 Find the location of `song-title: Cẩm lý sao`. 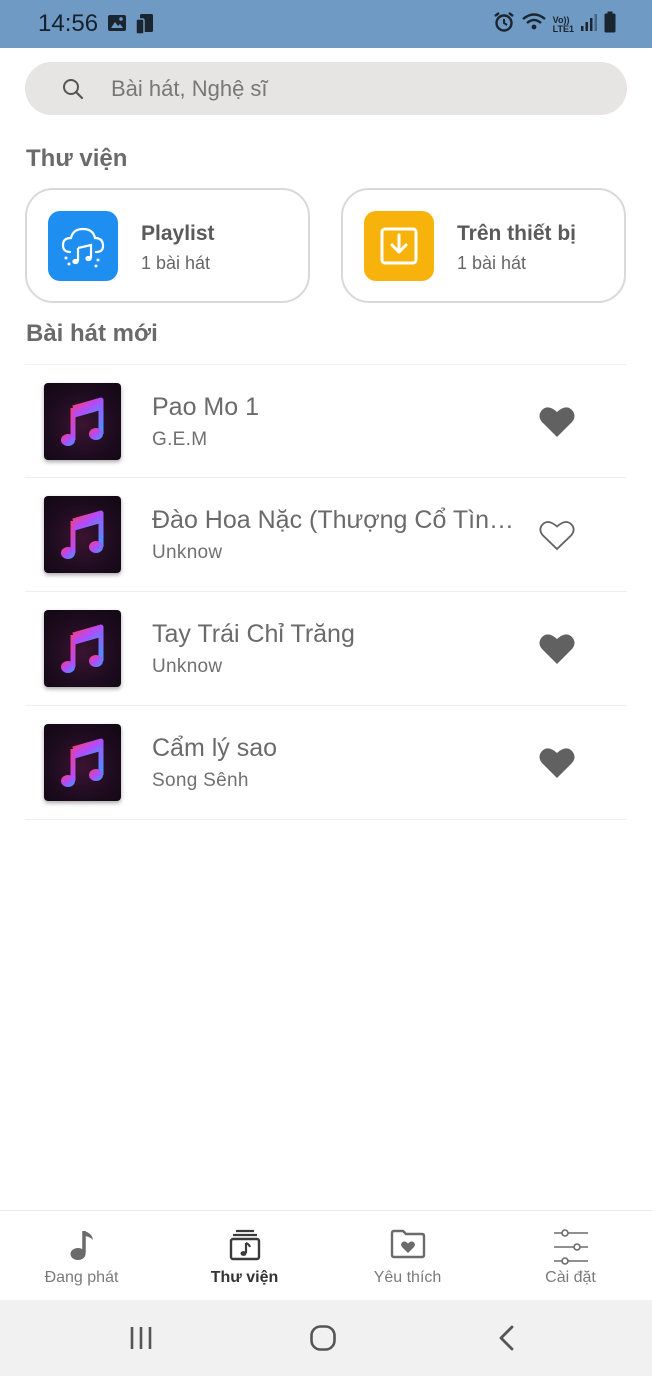

song-title: Cẩm lý sao is located at coordinates (215, 748).